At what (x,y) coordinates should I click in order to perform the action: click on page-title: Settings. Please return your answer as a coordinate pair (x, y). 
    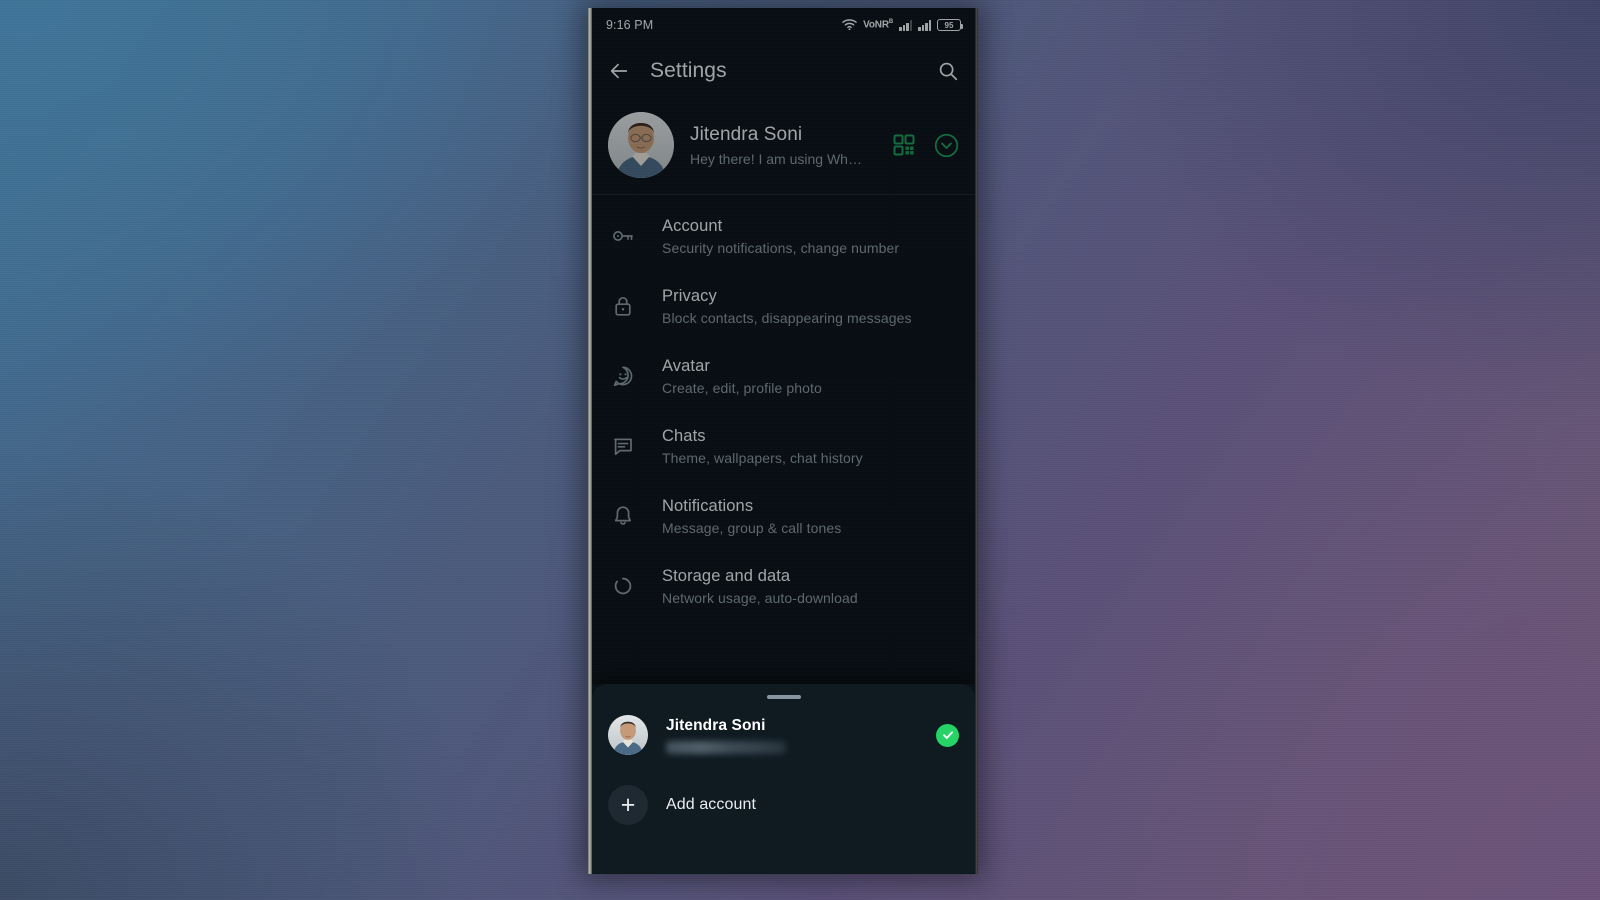
    Looking at the image, I should click on (688, 70).